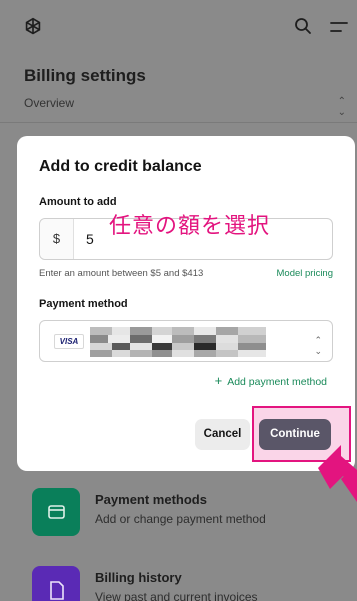 The image size is (357, 601). What do you see at coordinates (57, 239) in the screenshot?
I see `currency-symbol: $` at bounding box center [57, 239].